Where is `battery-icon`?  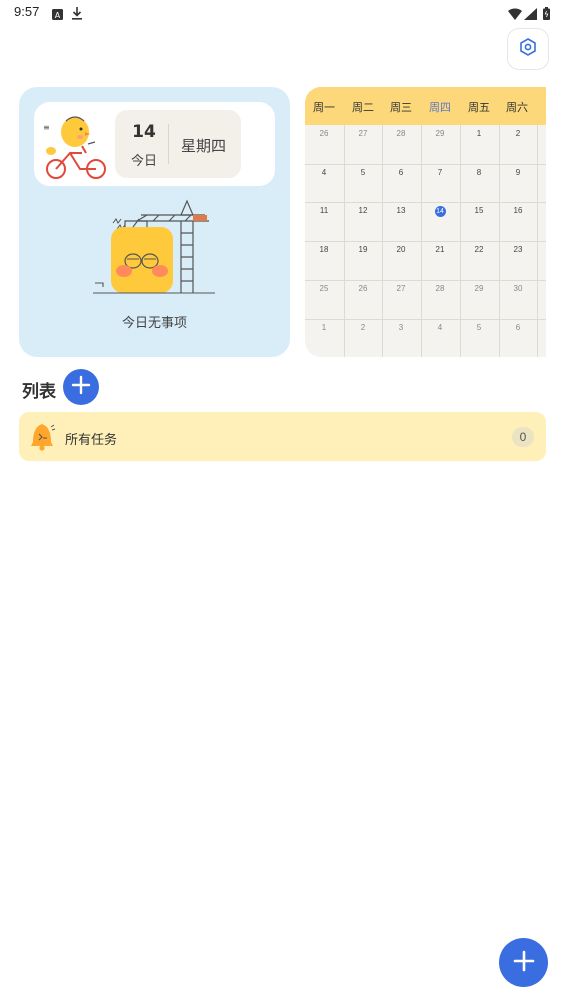
battery-icon is located at coordinates (546, 14).